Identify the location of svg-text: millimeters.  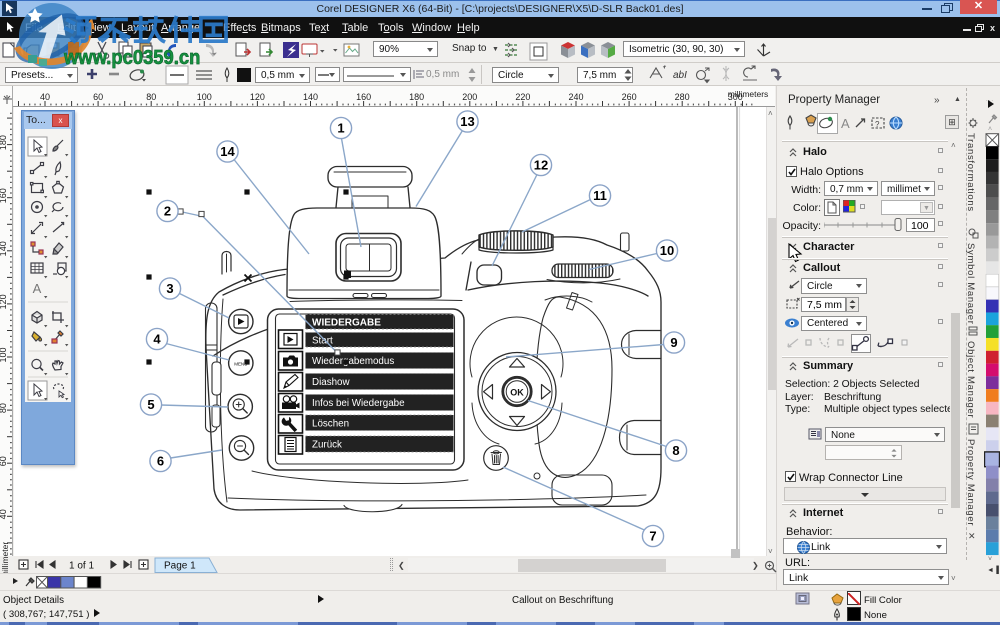
(748, 94).